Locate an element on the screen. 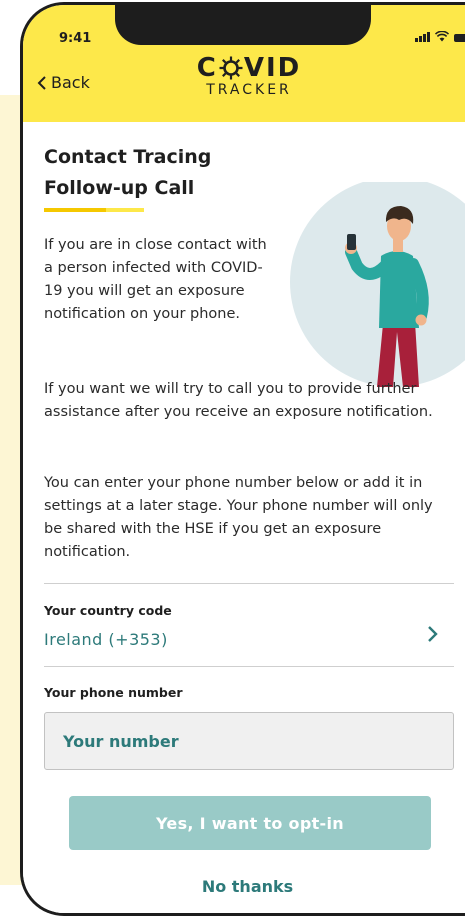 This screenshot has width=465, height=921. opt-in-button: Yes, I want to opt-in is located at coordinates (250, 823).